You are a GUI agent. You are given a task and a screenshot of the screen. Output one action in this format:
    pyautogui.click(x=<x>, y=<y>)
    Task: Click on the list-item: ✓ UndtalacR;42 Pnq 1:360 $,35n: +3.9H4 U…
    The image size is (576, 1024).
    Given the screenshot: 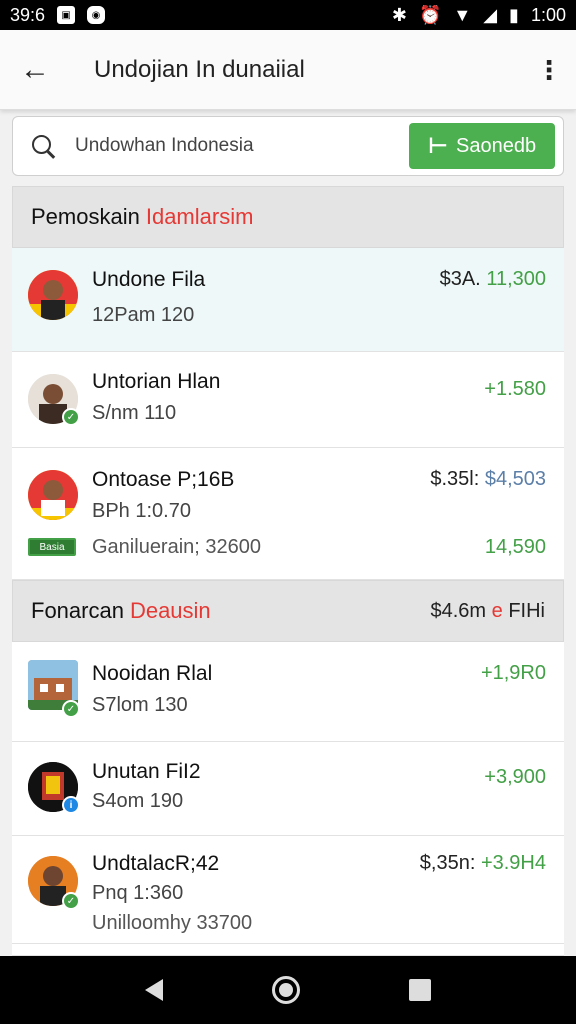 What is the action you would take?
    pyautogui.click(x=288, y=890)
    